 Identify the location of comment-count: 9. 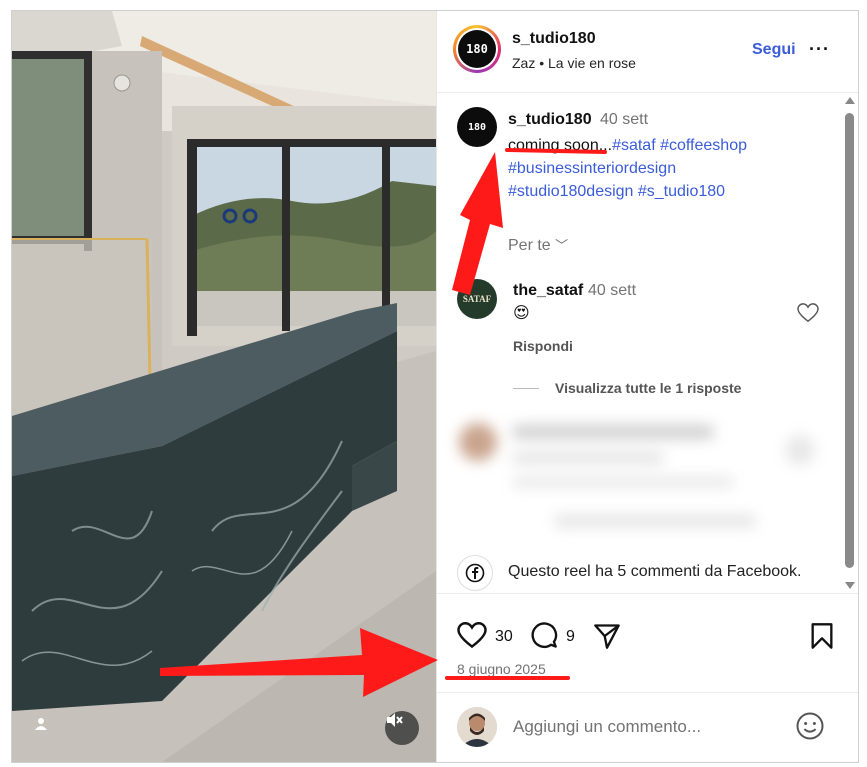
(570, 637).